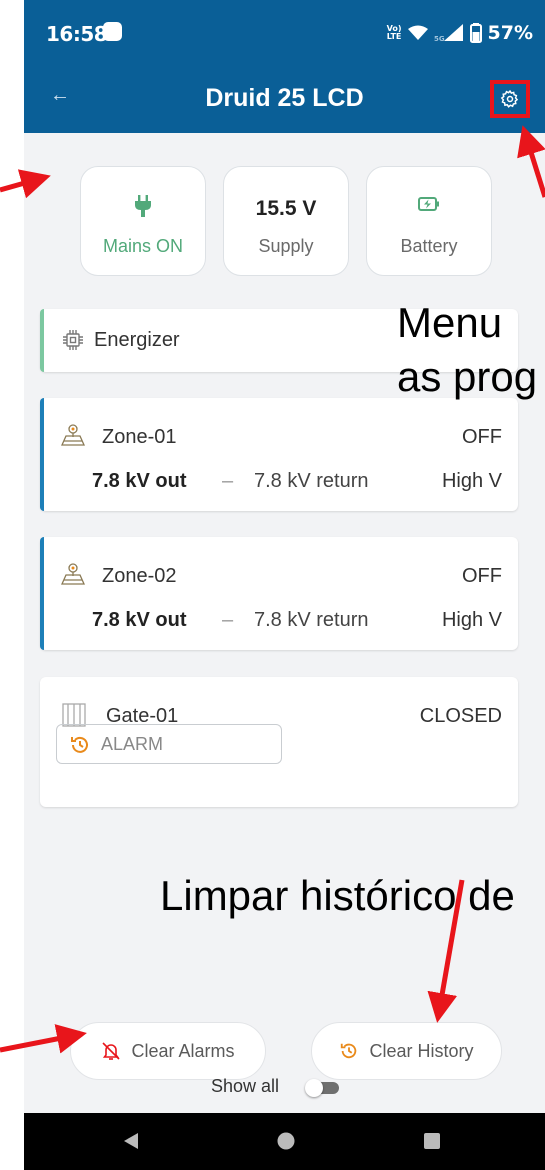 This screenshot has width=545, height=1170. Describe the element at coordinates (25, 184) in the screenshot. I see `arrow-to-summary` at that location.